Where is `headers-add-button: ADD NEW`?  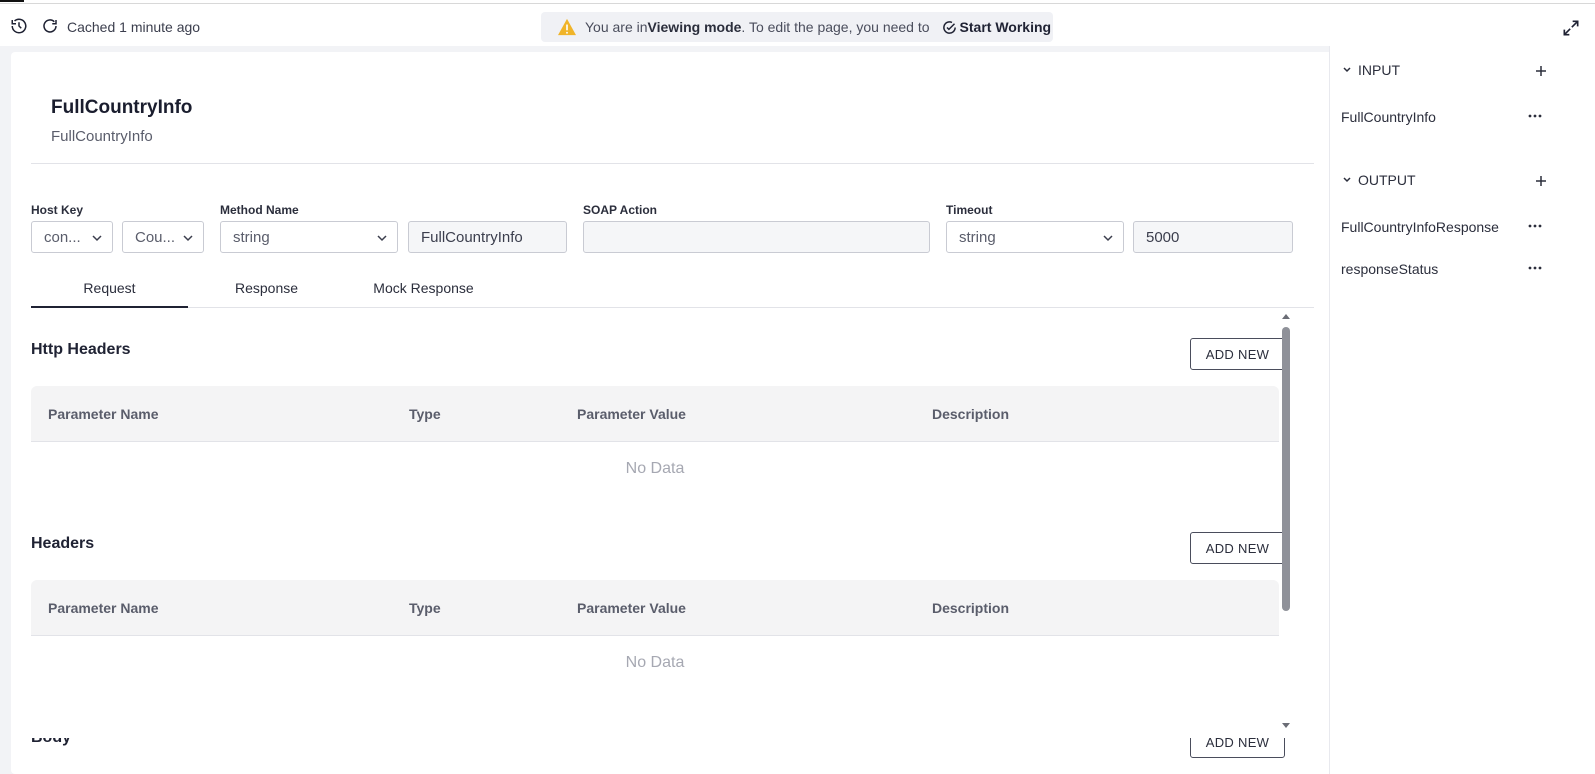
headers-add-button: ADD NEW is located at coordinates (1237, 548).